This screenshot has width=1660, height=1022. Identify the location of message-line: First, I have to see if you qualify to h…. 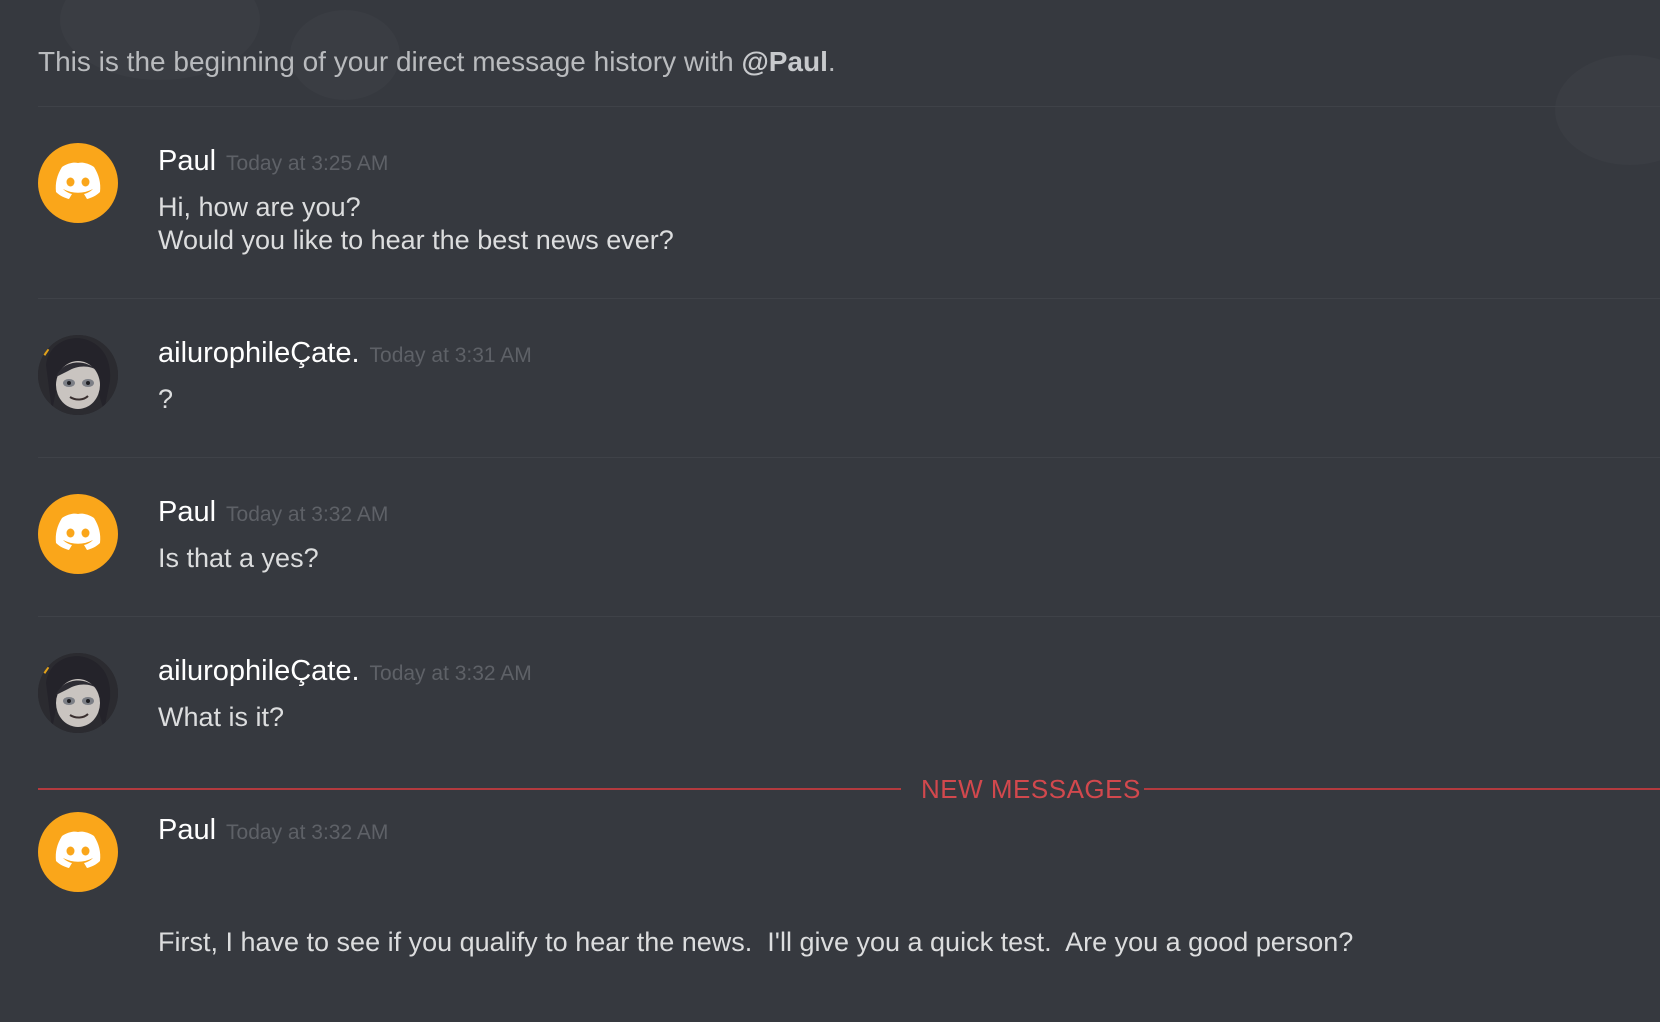
(756, 942).